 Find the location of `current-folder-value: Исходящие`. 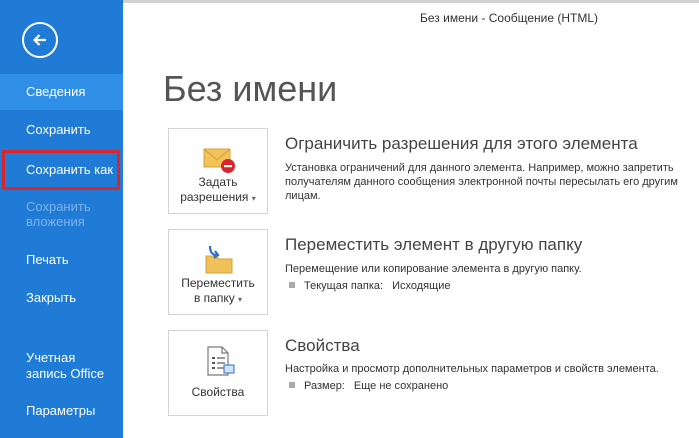

current-folder-value: Исходящие is located at coordinates (421, 286).